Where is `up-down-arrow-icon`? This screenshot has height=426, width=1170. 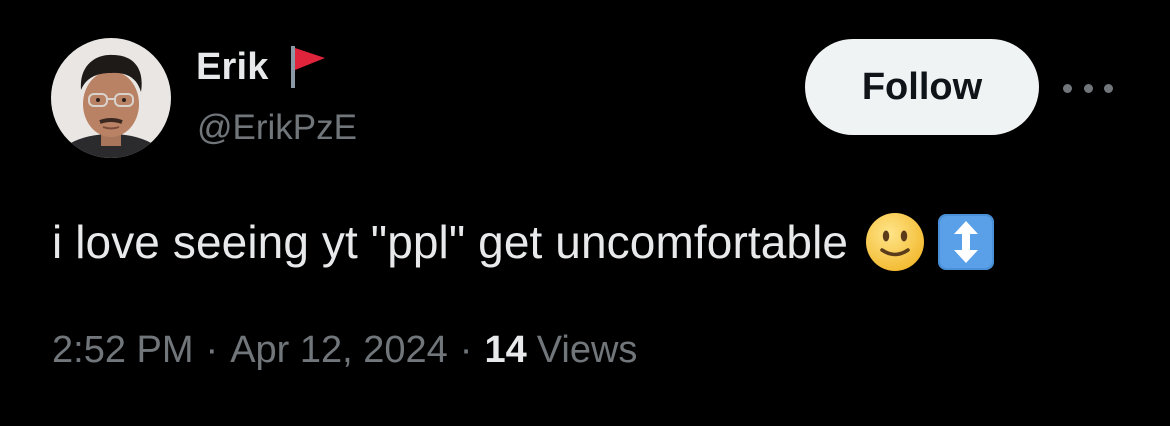
up-down-arrow-icon is located at coordinates (966, 242).